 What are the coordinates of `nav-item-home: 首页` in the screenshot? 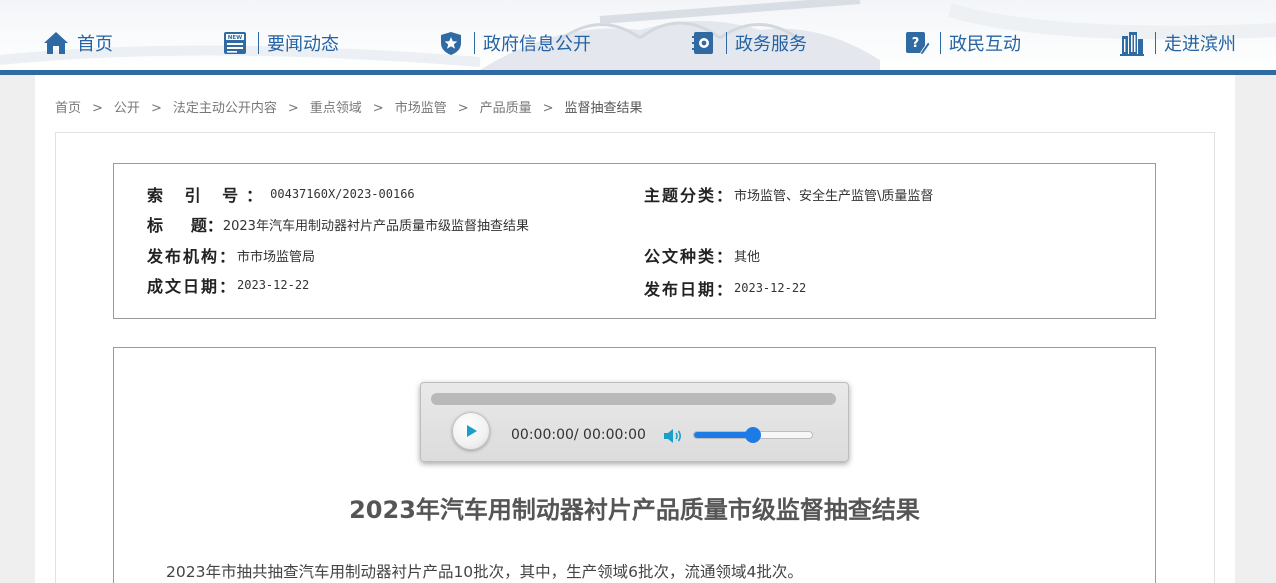 It's located at (78, 43).